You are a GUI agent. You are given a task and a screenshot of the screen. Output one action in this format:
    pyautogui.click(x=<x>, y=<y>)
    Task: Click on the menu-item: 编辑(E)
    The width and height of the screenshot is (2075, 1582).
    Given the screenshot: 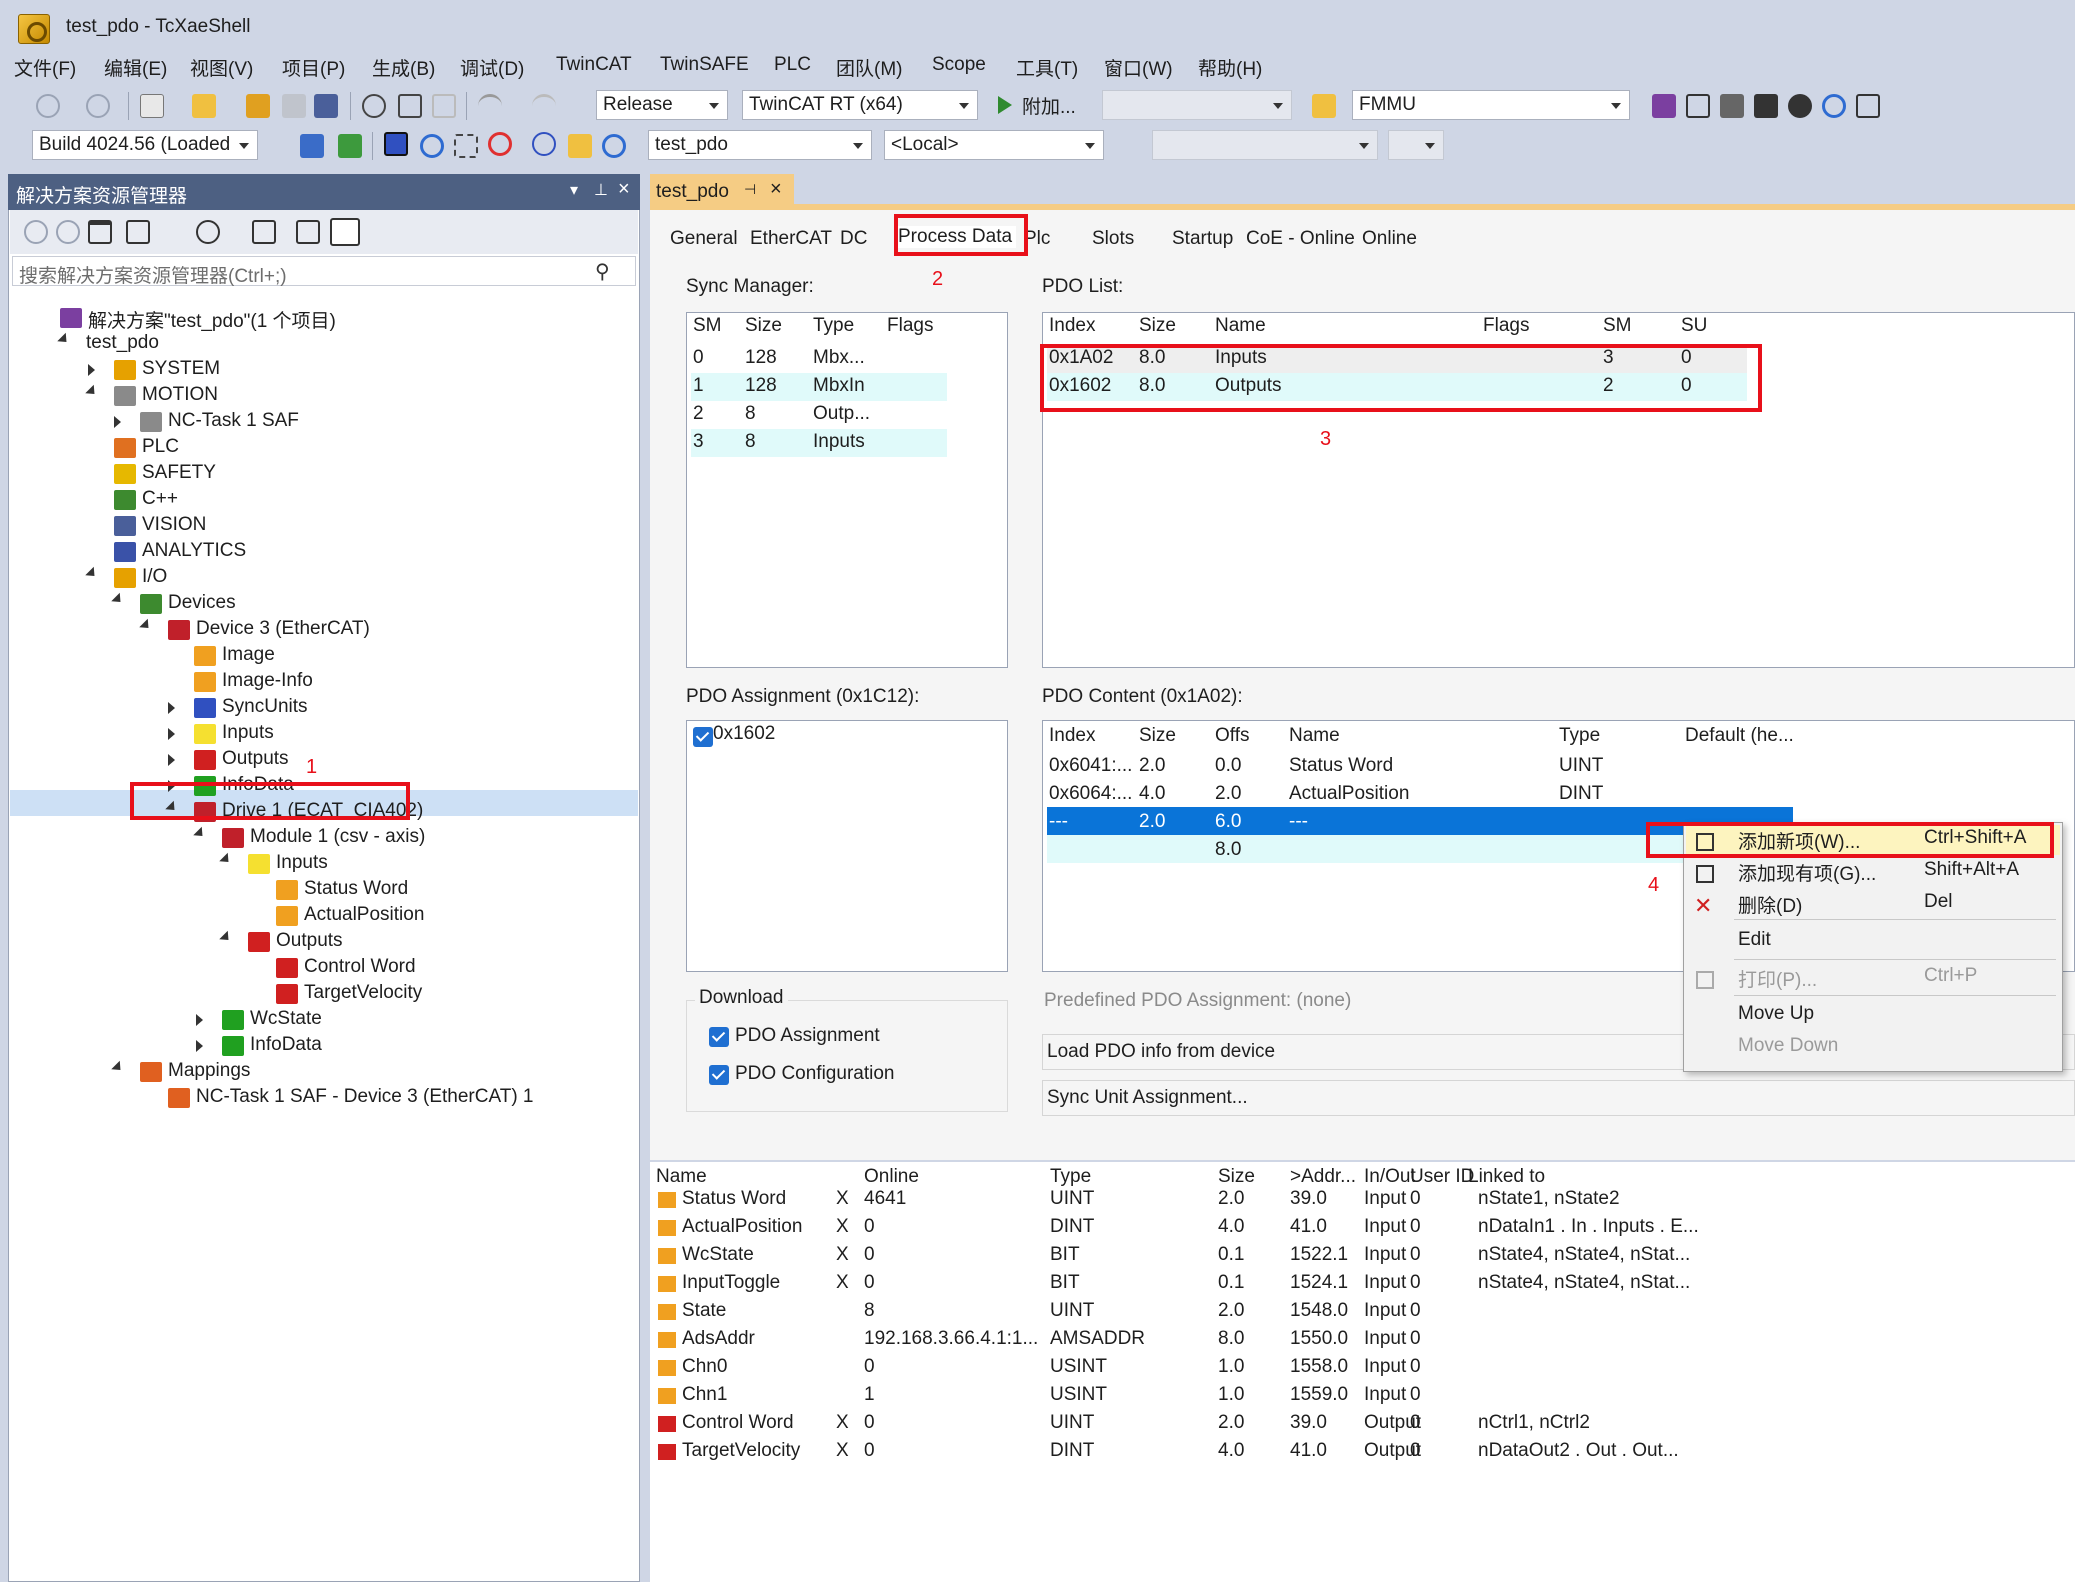 What is the action you would take?
    pyautogui.click(x=135, y=67)
    